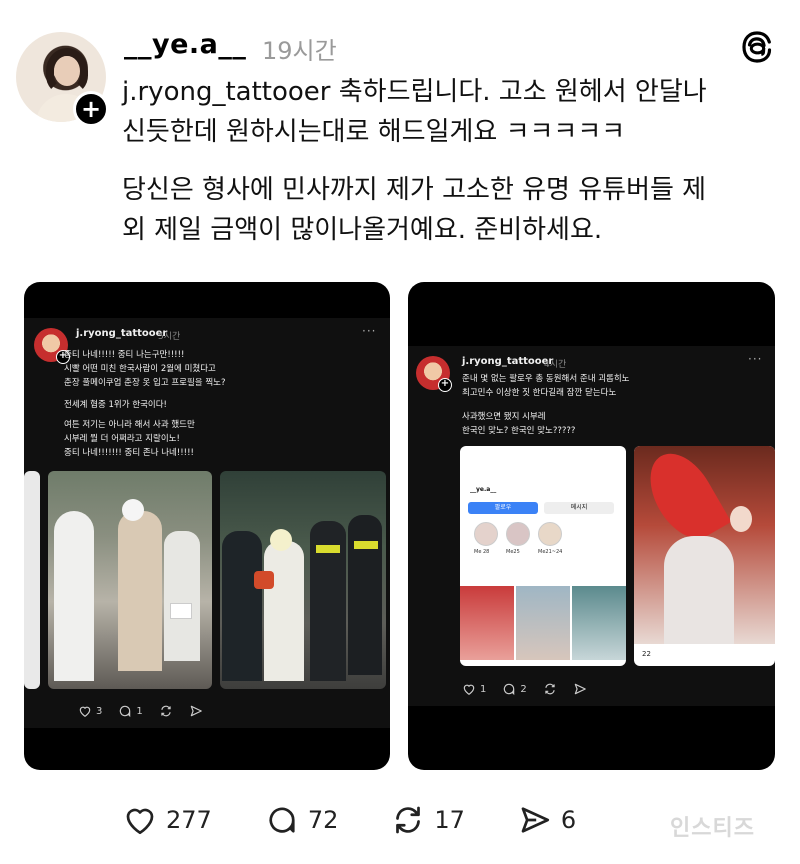  What do you see at coordinates (579, 508) in the screenshot?
I see `profile-message-button: 메시지` at bounding box center [579, 508].